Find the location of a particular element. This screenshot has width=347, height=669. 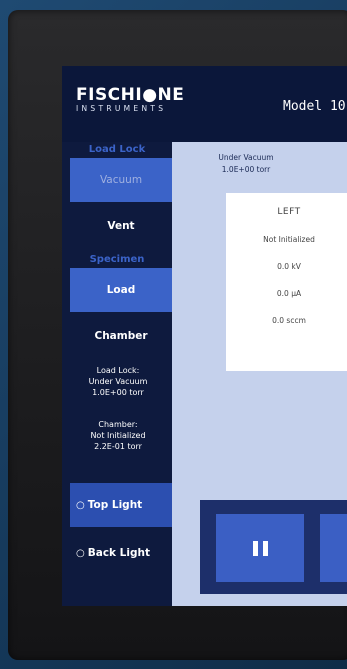

chamber-status: Chamber: Not Initialized 2.2E-01 torr is located at coordinates (118, 435).